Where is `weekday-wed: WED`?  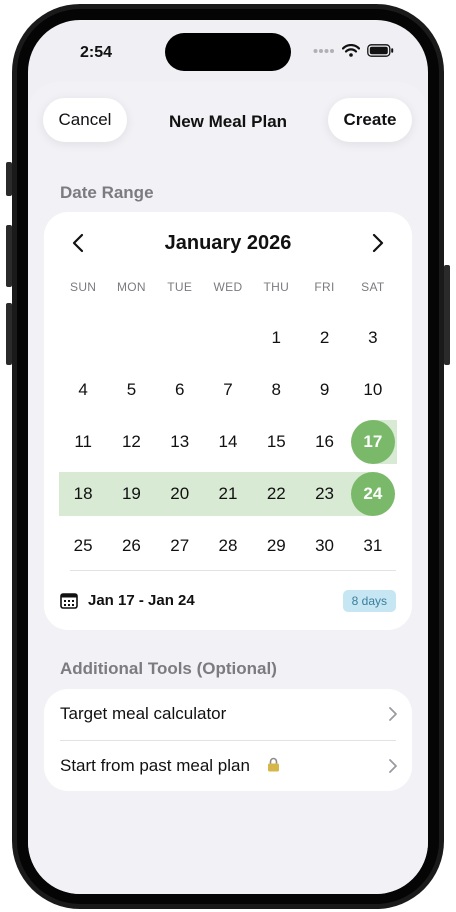
weekday-wed: WED is located at coordinates (228, 287).